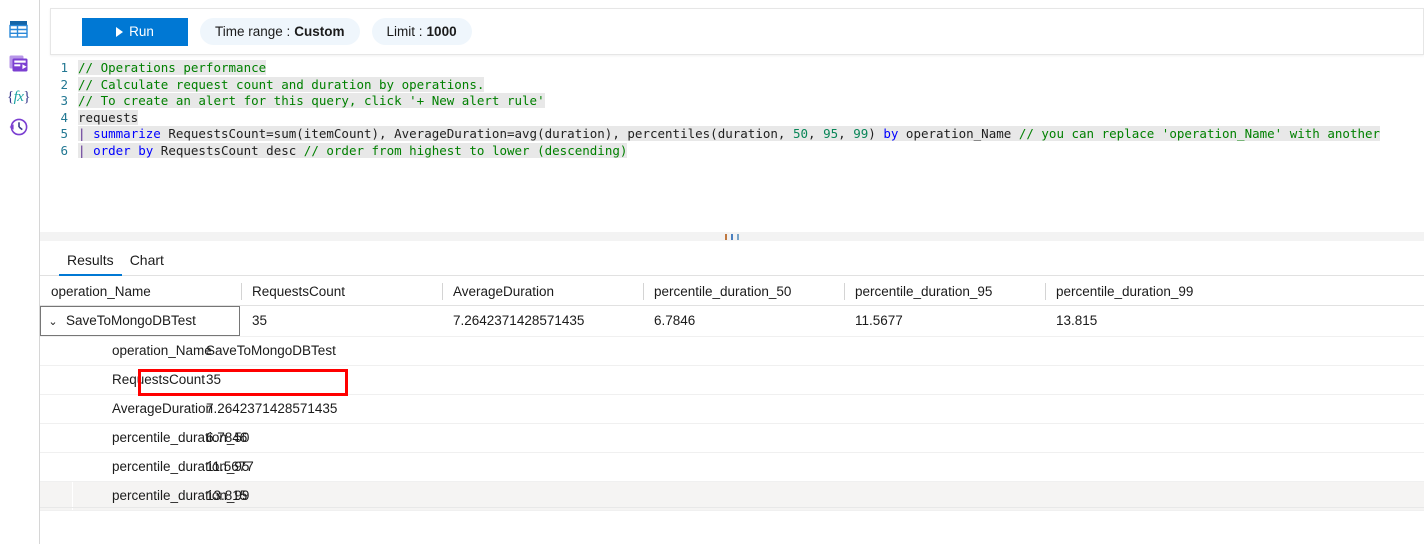  What do you see at coordinates (958, 133) in the screenshot?
I see `code-text: operation_Name` at bounding box center [958, 133].